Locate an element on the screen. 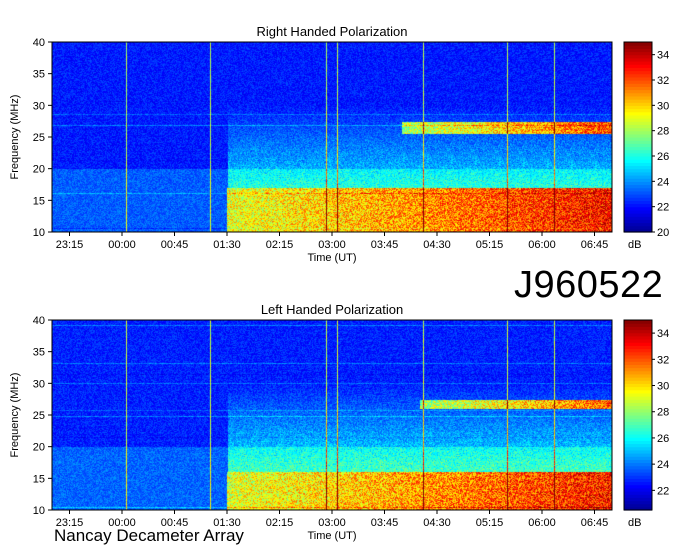  panel-title: Left Handed Polarization is located at coordinates (332, 309).